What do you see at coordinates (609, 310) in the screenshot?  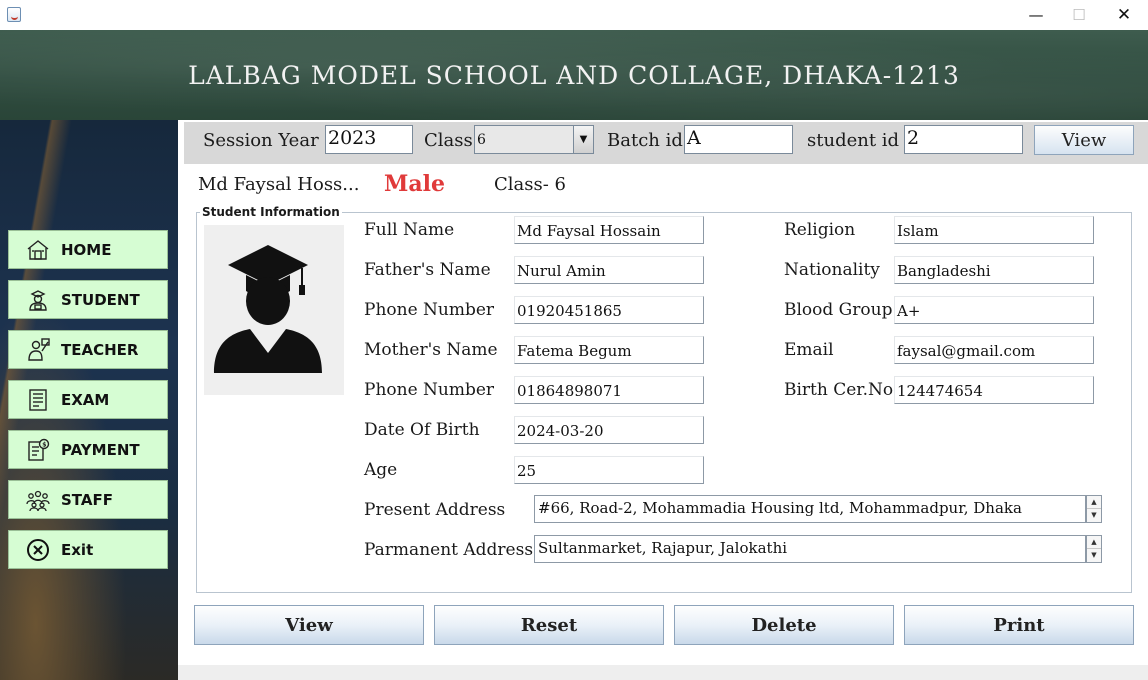 I see `phone-number-field: 01920451865` at bounding box center [609, 310].